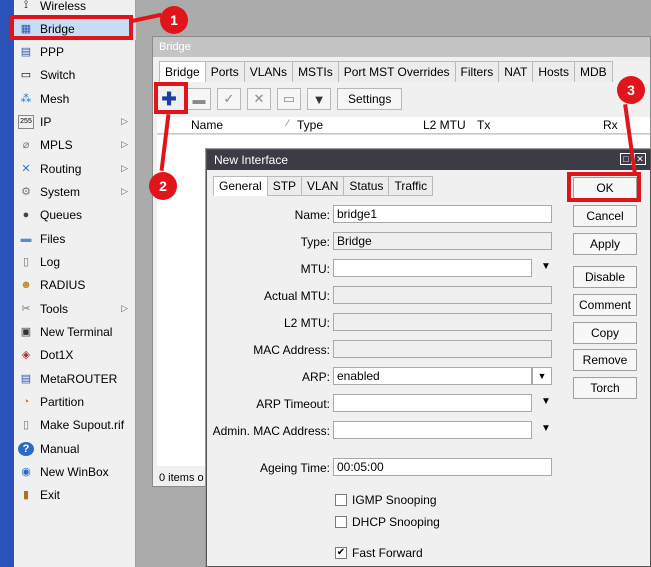 This screenshot has height=567, width=651. What do you see at coordinates (312, 215) in the screenshot?
I see `name-label: Name:` at bounding box center [312, 215].